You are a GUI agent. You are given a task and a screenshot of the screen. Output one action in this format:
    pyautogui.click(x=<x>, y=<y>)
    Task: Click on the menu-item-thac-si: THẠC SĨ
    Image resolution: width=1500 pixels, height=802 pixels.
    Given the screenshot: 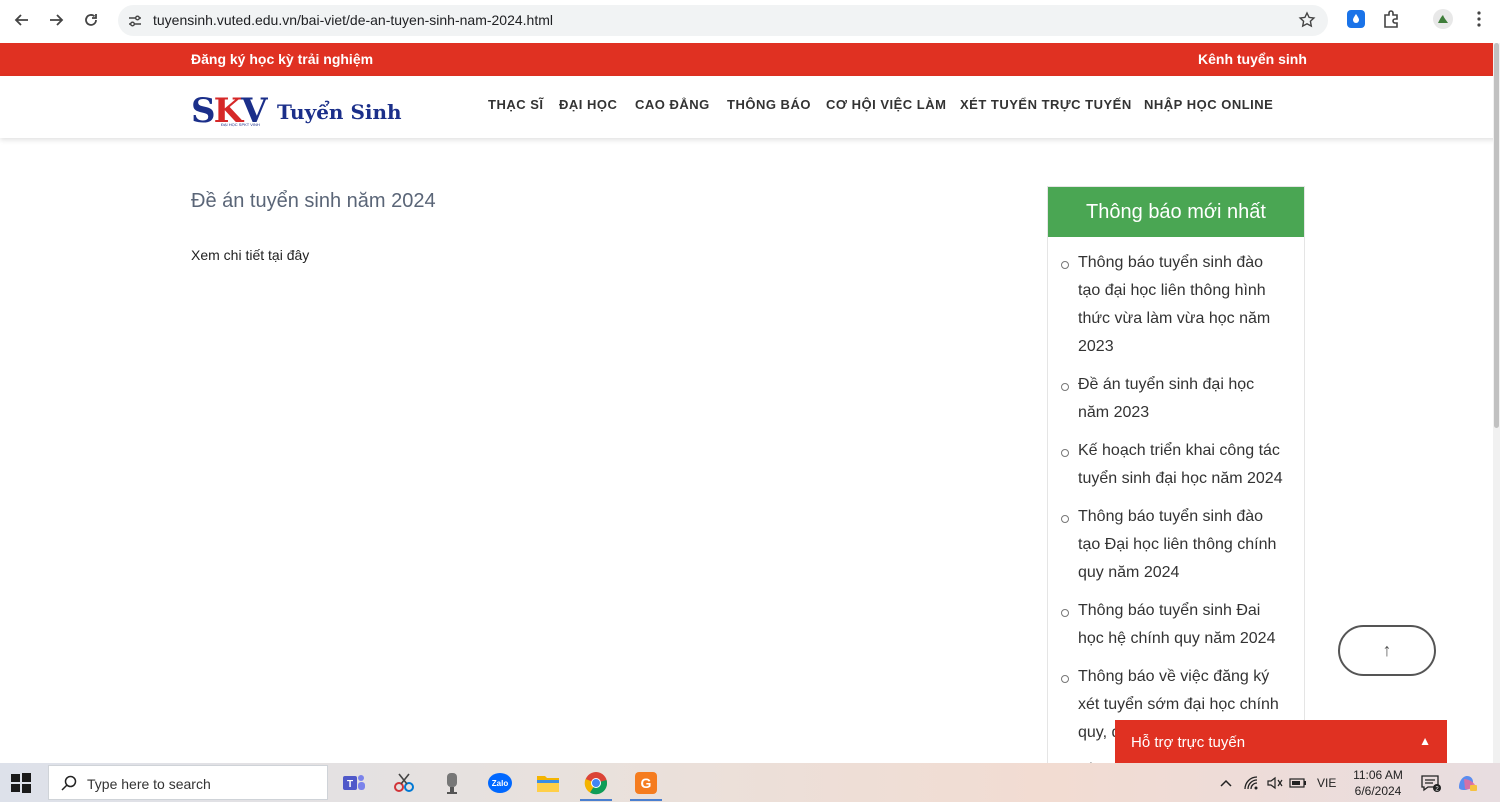 What is the action you would take?
    pyautogui.click(x=516, y=104)
    